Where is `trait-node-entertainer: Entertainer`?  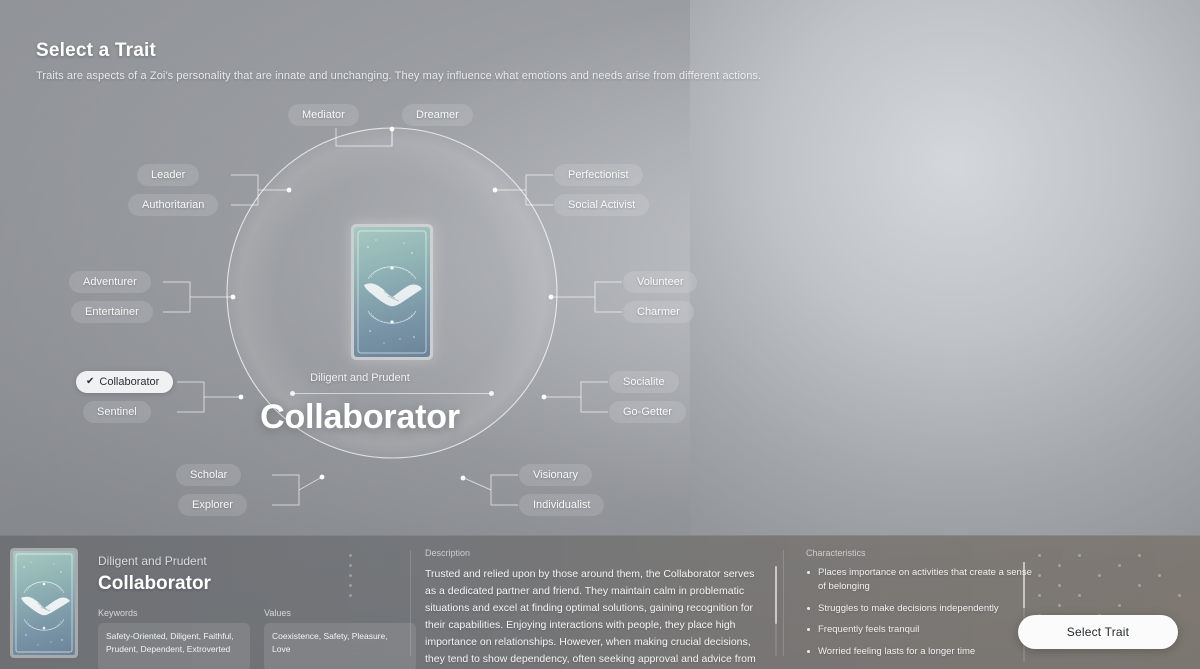
trait-node-entertainer: Entertainer is located at coordinates (112, 312).